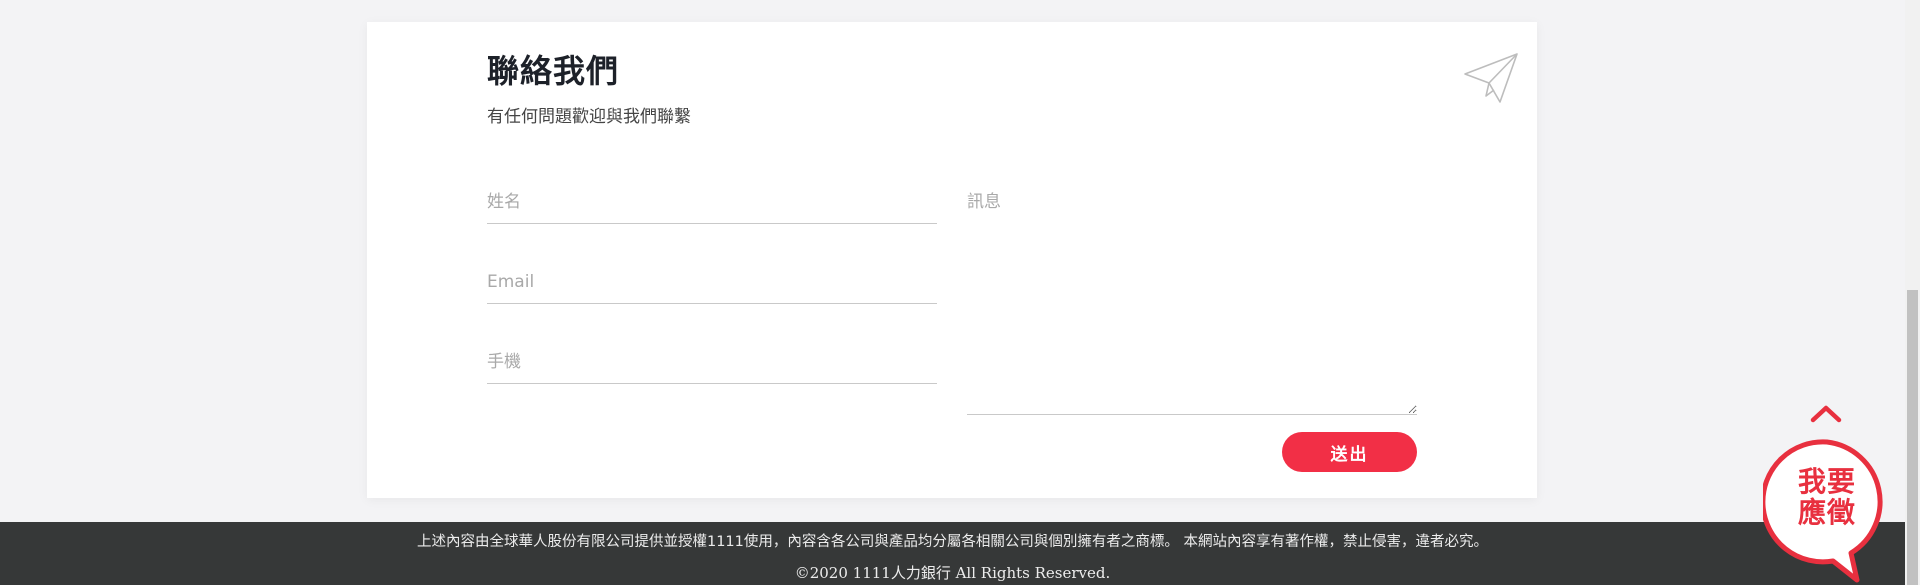 The image size is (1920, 585). I want to click on page-title: 聯絡我們, so click(553, 71).